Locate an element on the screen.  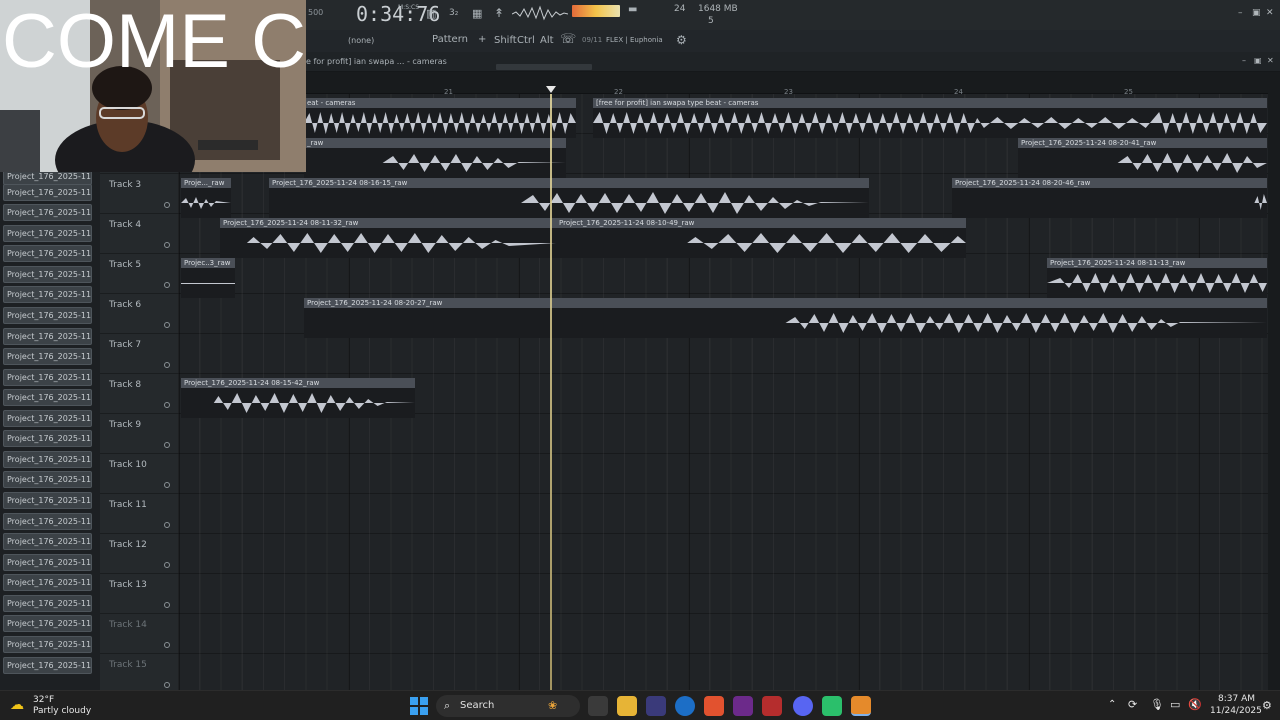
master-volume-icon: ▬ is located at coordinates (632, 9).